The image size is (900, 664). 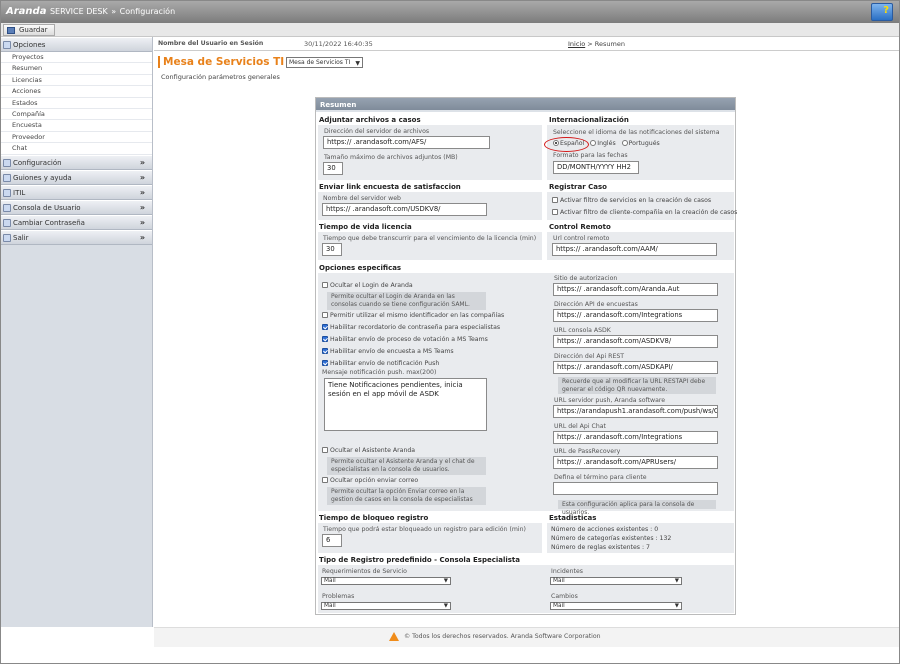 What do you see at coordinates (386, 606) in the screenshot?
I see `problems-select: Mail ▼` at bounding box center [386, 606].